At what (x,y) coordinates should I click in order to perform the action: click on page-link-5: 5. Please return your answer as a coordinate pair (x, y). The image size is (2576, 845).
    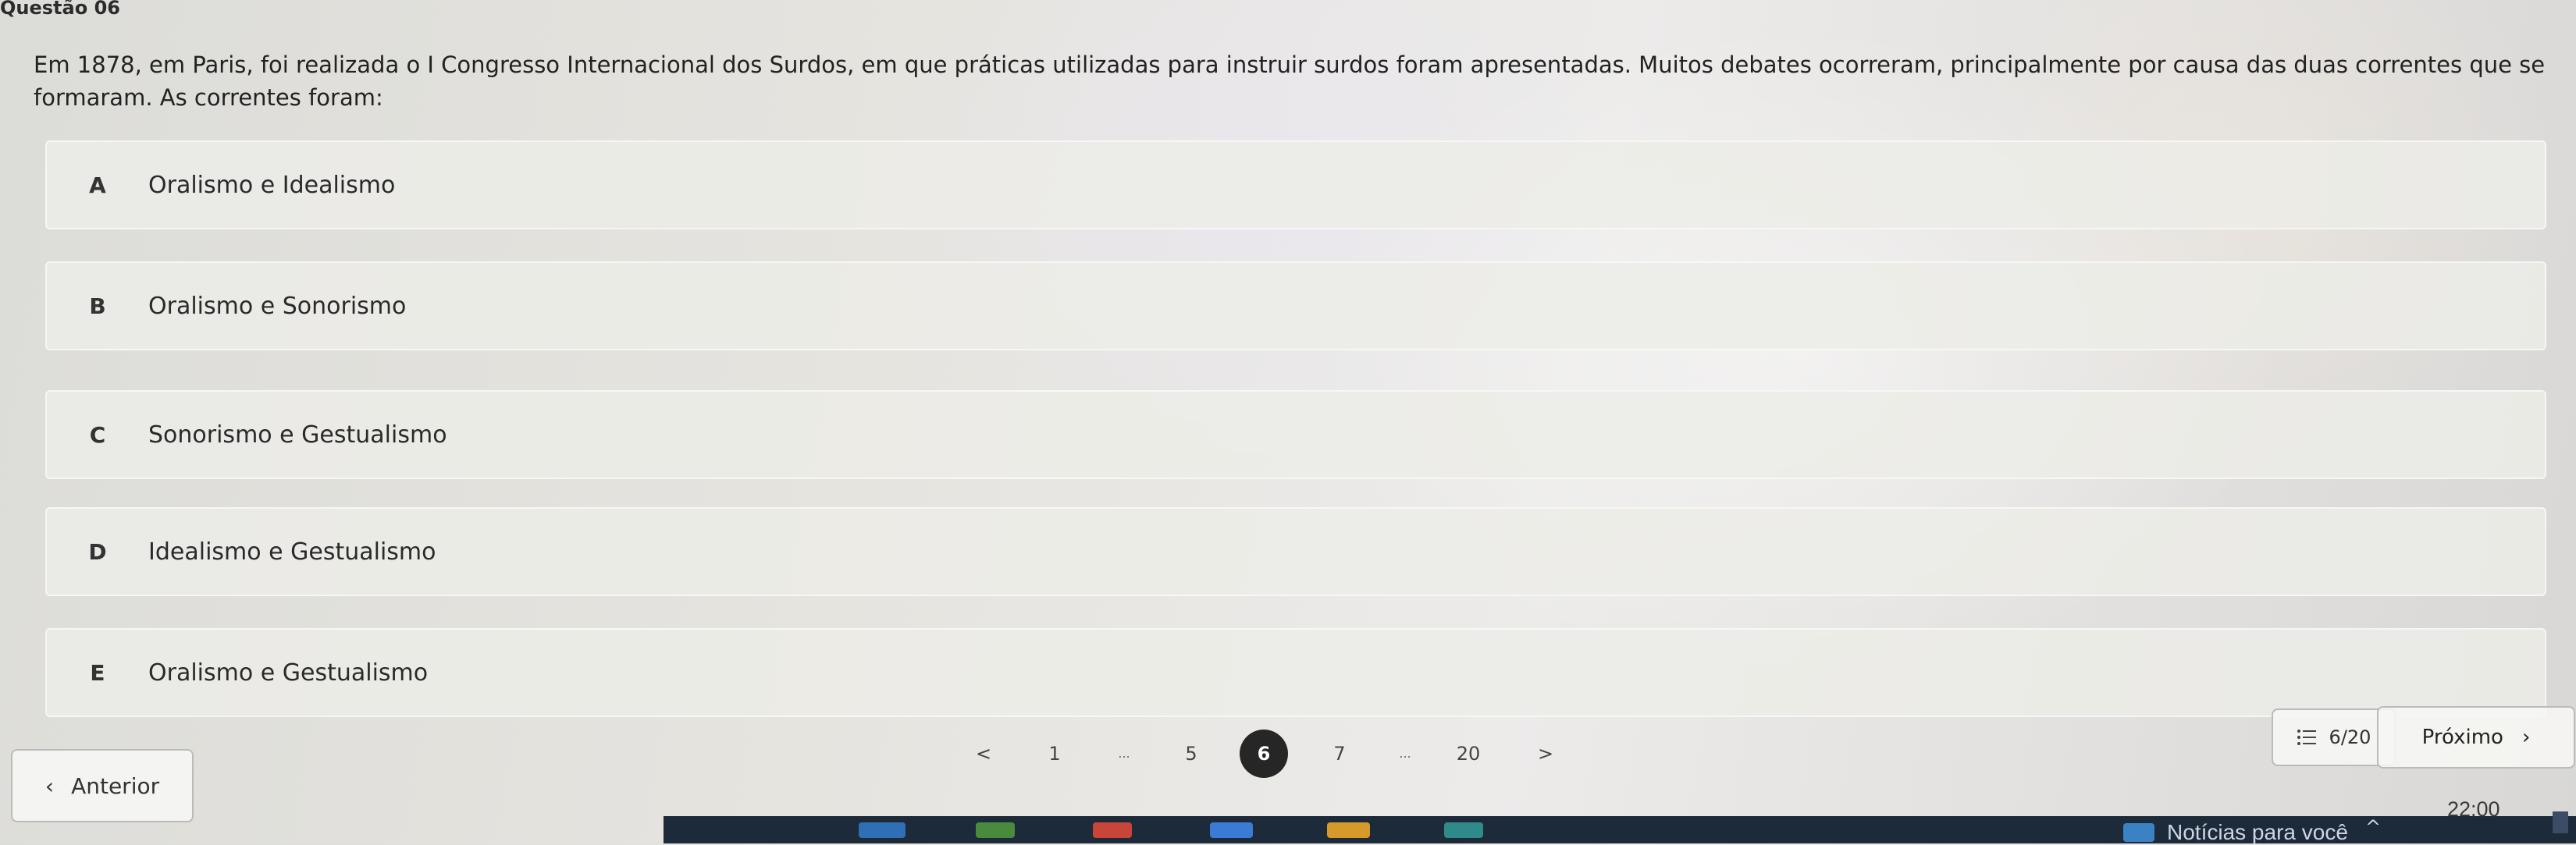
    Looking at the image, I should click on (1191, 754).